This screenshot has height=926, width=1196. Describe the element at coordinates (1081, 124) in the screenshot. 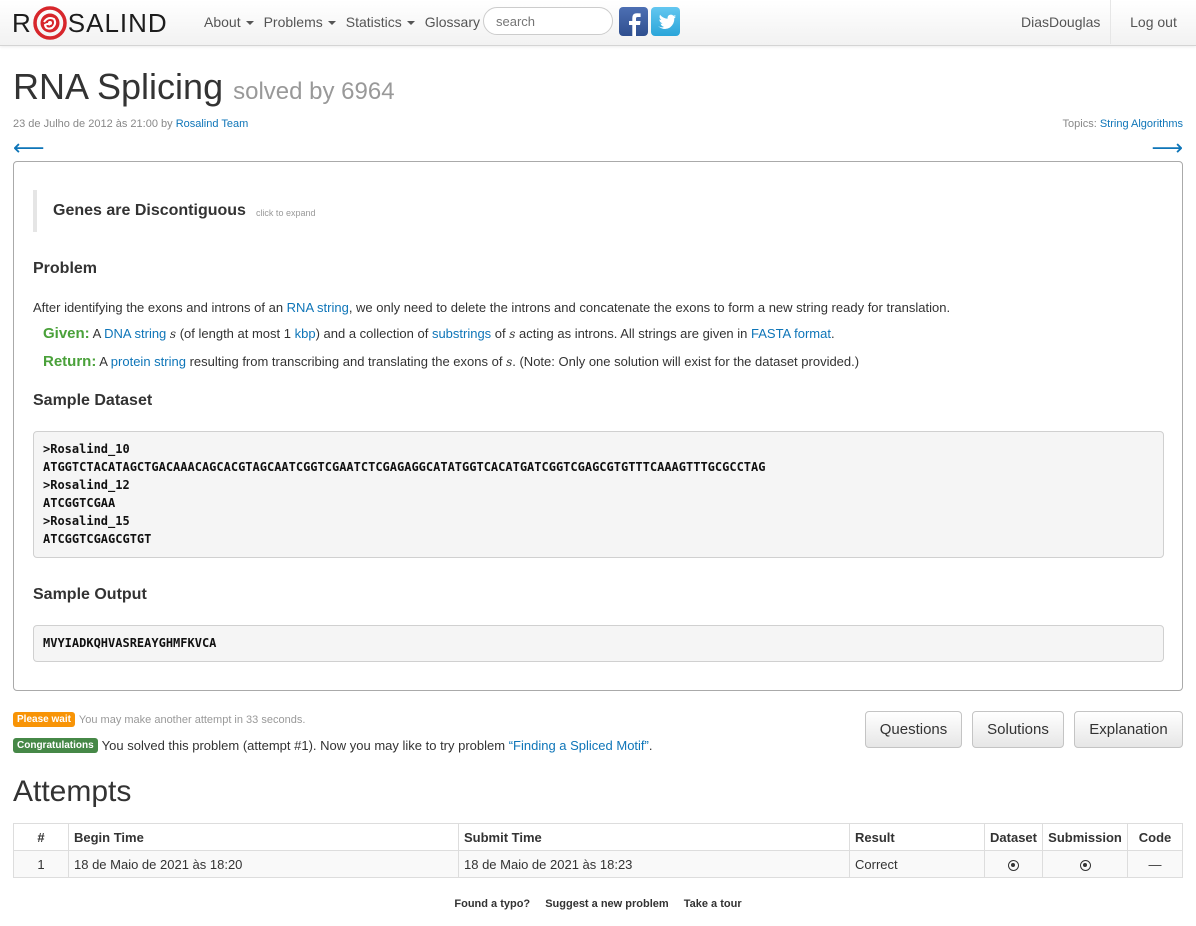

I see `topics-label: Topics:` at that location.